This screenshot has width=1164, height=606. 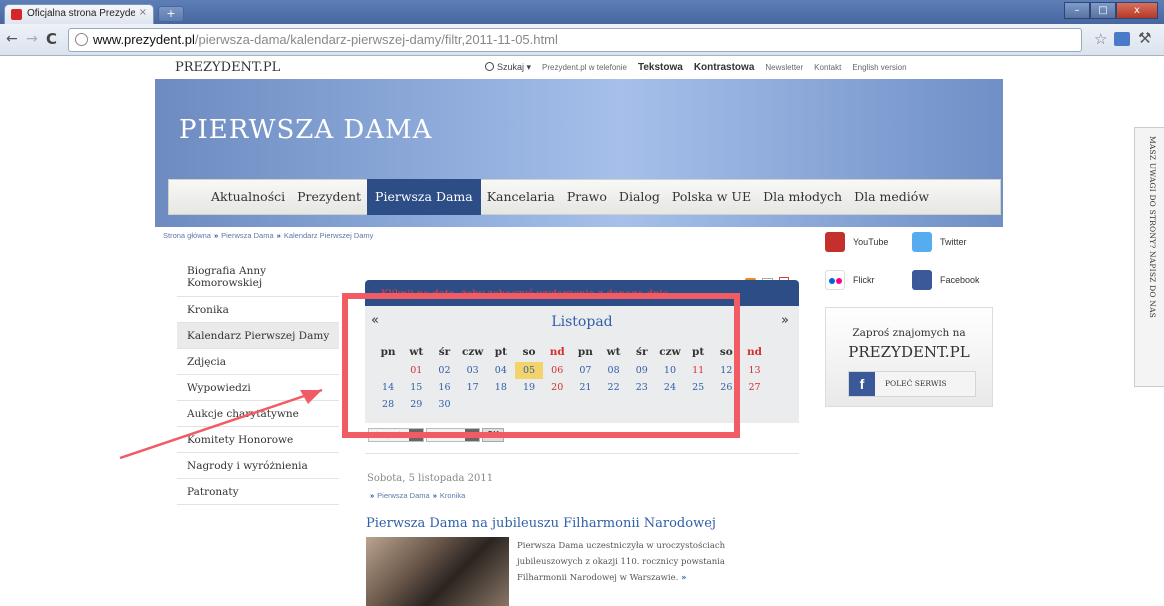 What do you see at coordinates (1077, 10) in the screenshot?
I see `minimize-button: –` at bounding box center [1077, 10].